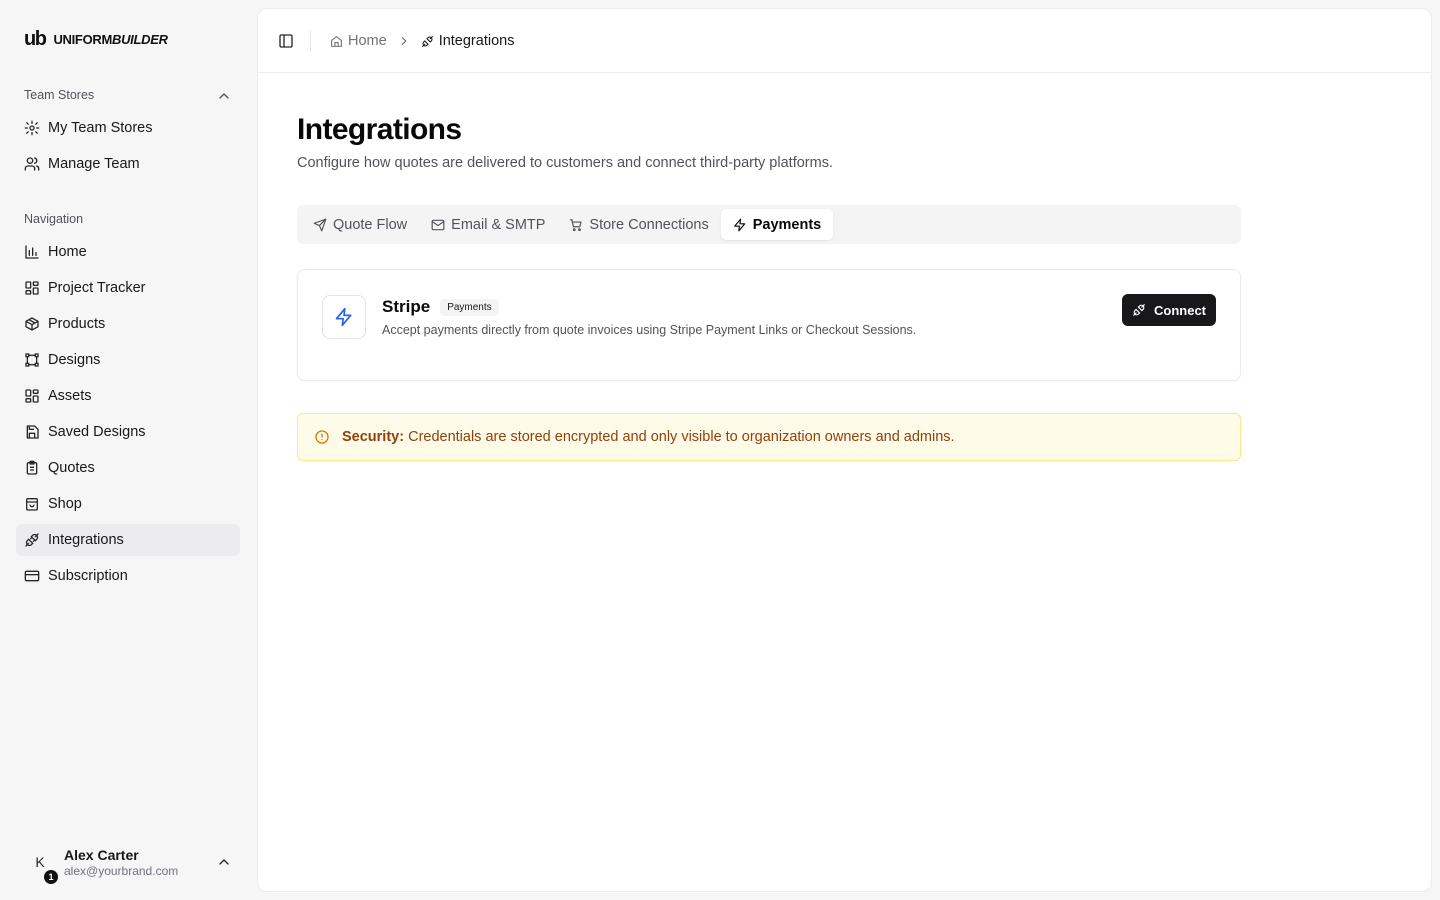 This screenshot has width=1440, height=900. Describe the element at coordinates (35, 39) in the screenshot. I see `logo-mark: ub` at that location.